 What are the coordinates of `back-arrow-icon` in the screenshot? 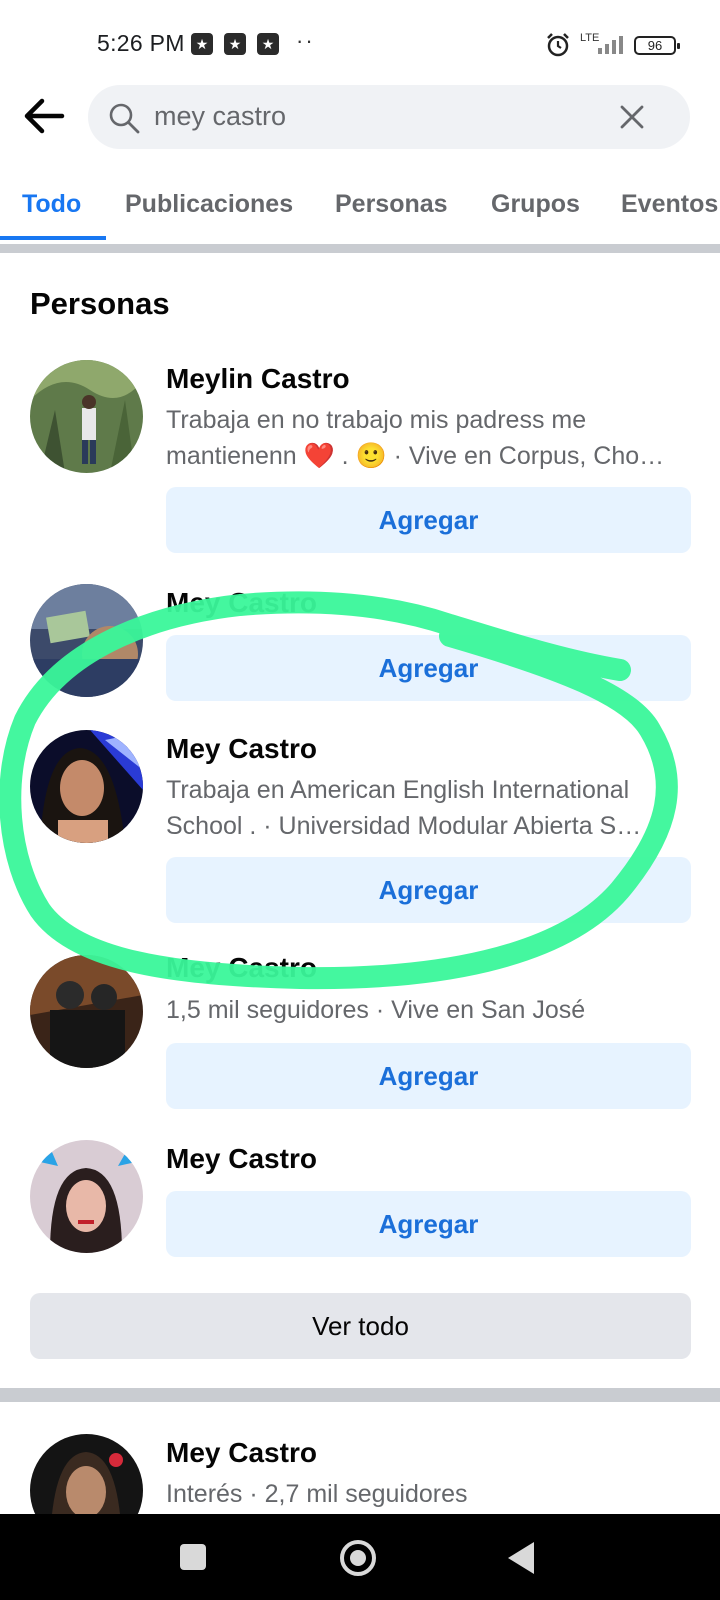 It's located at (44, 116).